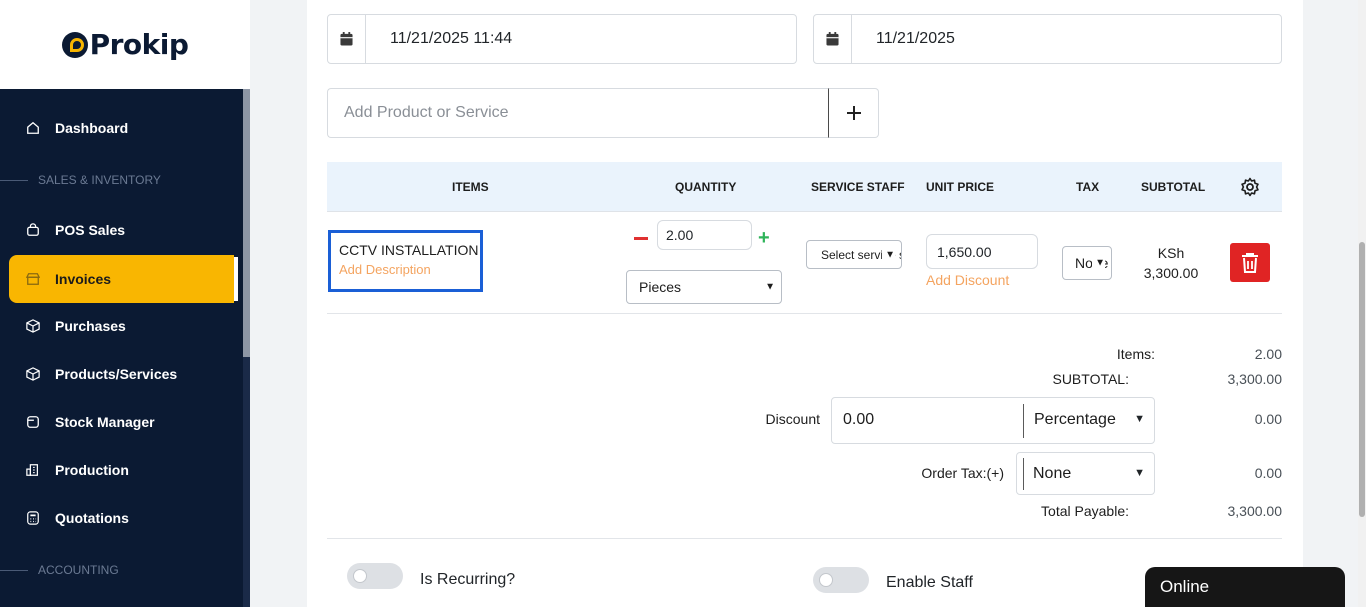 This screenshot has height=607, width=1366. Describe the element at coordinates (993, 420) in the screenshot. I see `discount-field: 0.00 Percentage ▼` at that location.